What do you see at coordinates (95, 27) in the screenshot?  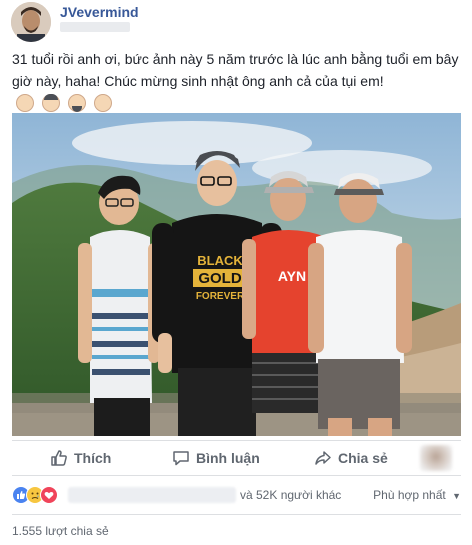 I see `post-timestamp-redacted` at bounding box center [95, 27].